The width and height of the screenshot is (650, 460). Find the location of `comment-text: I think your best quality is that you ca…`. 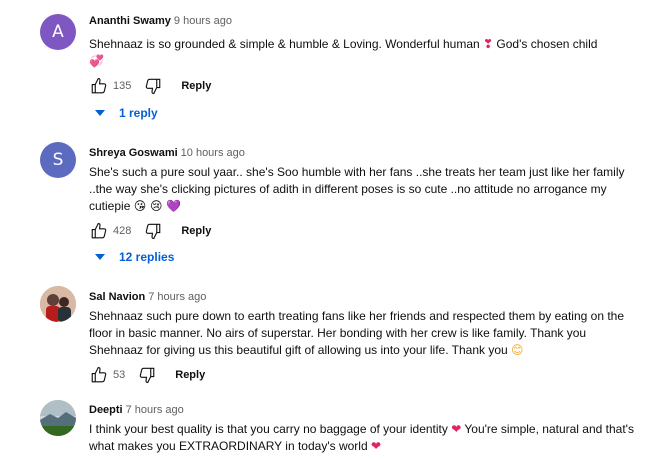

comment-text: I think your best quality is that you ca… is located at coordinates (361, 438).